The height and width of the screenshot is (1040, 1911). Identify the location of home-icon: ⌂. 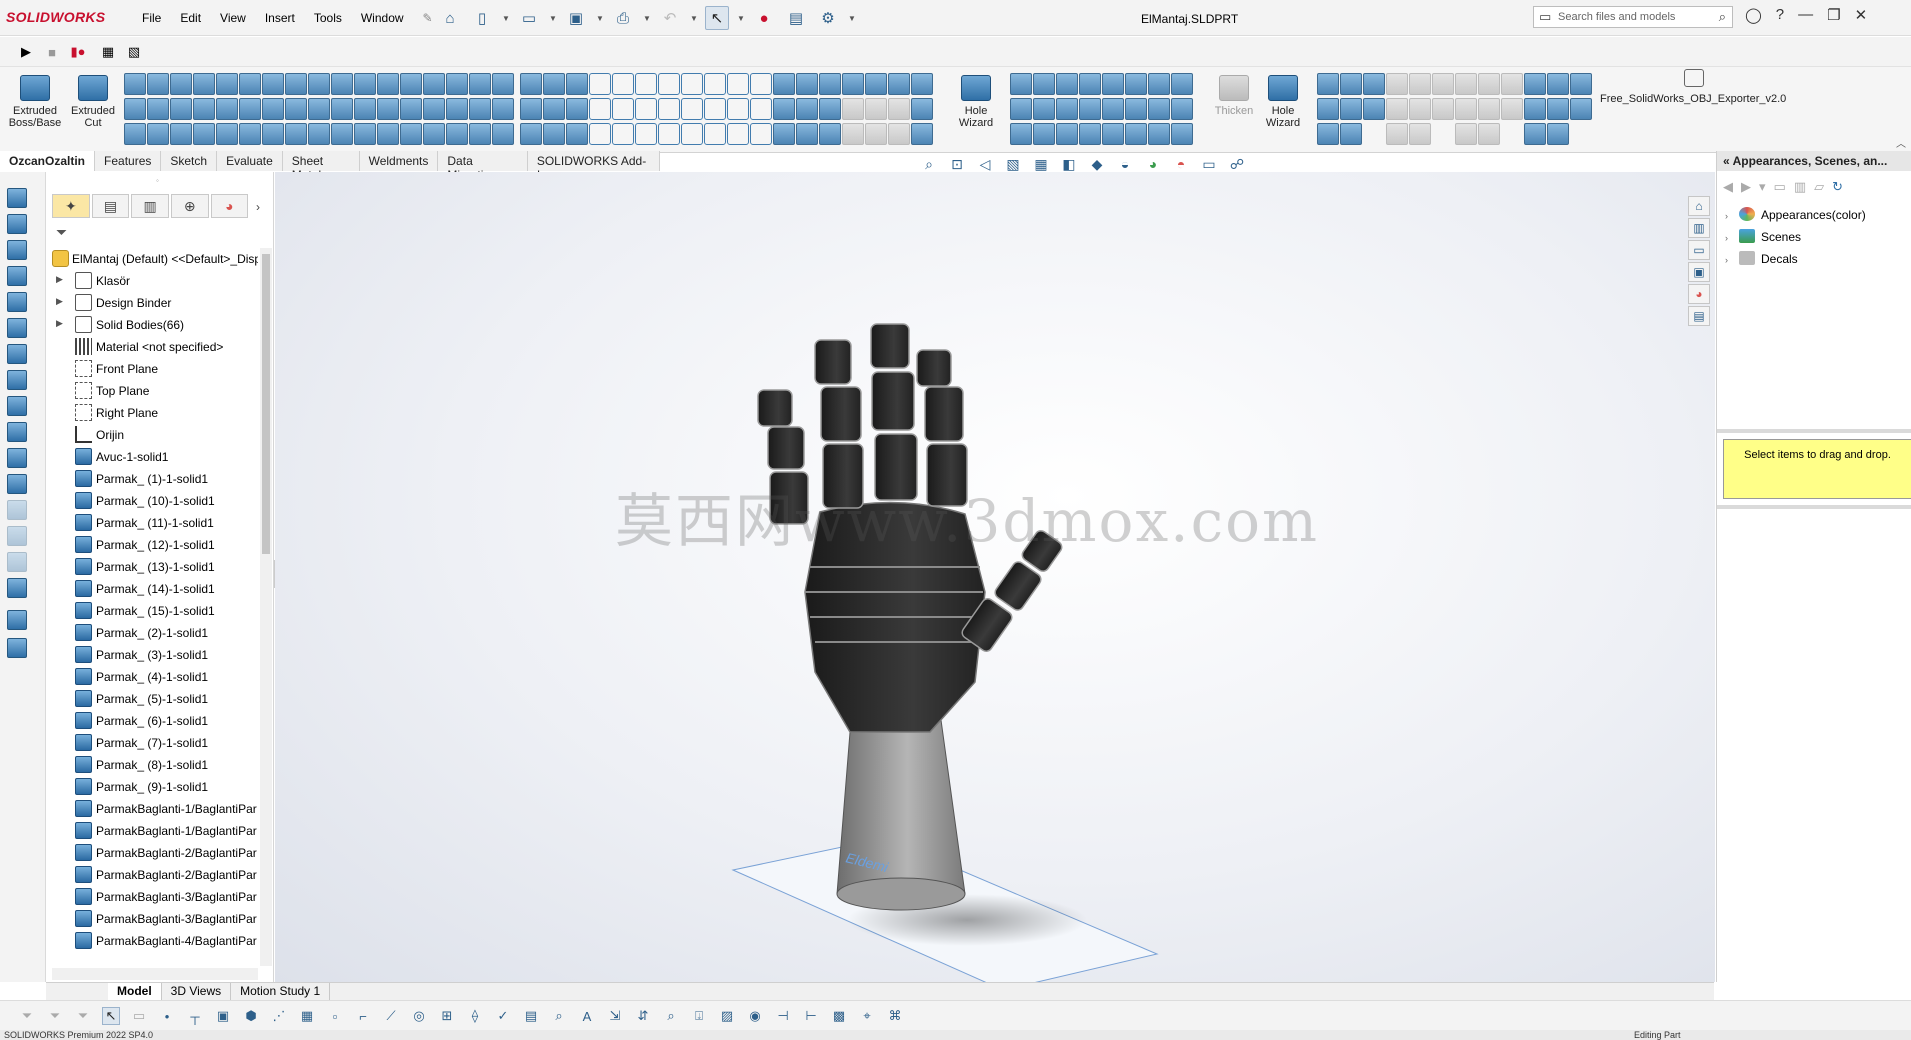
(450, 18).